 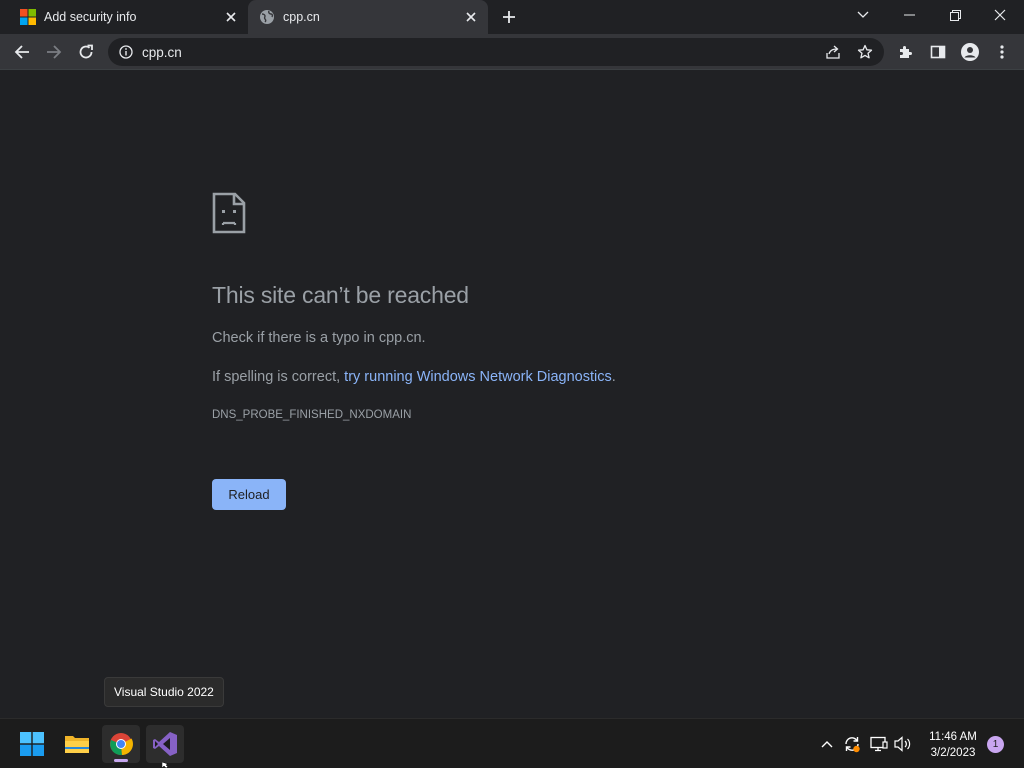 I want to click on restore-button, so click(x=955, y=15).